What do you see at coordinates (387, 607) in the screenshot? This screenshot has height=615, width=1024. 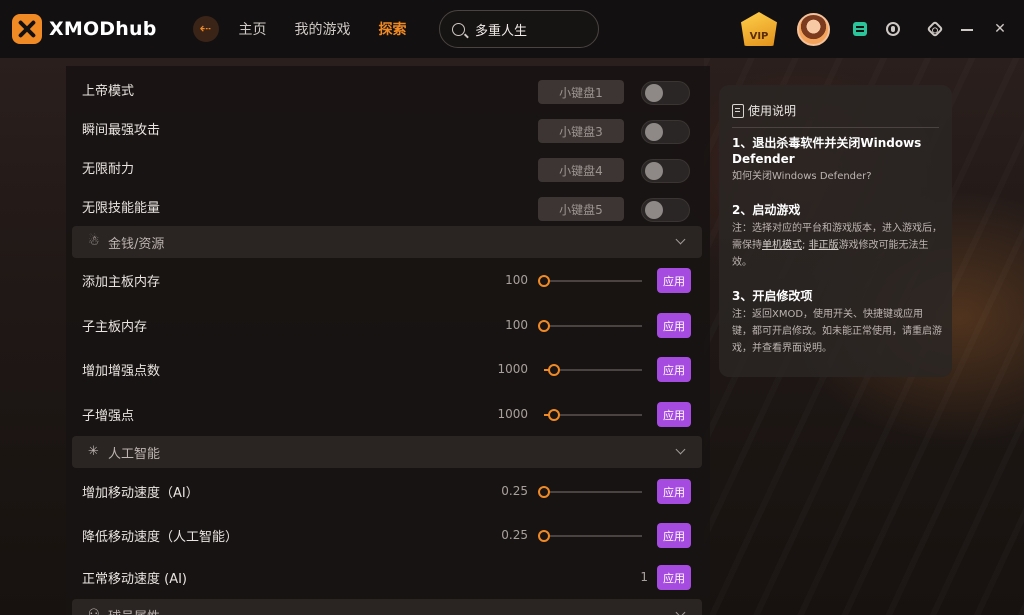 I see `section-player: ⚇ 球员属性` at bounding box center [387, 607].